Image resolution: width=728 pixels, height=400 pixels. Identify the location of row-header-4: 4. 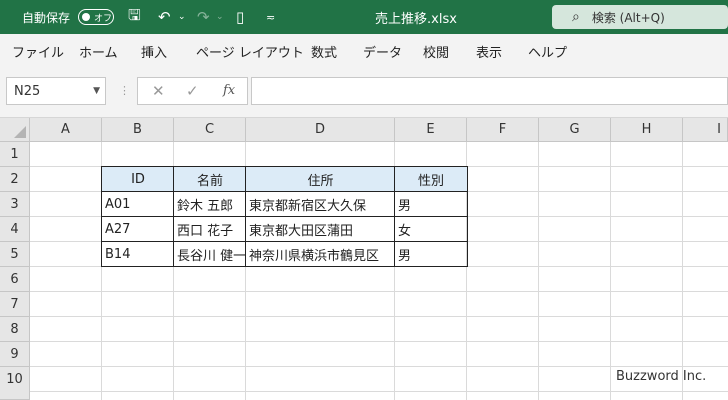
(15, 229).